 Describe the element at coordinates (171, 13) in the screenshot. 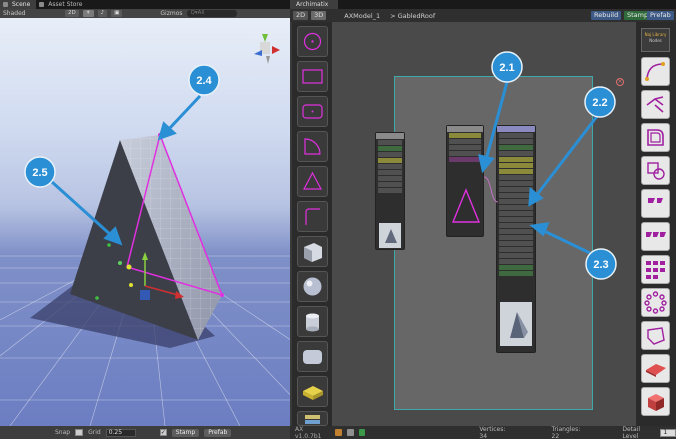

I see `gizmos-dropdown: Gizmos` at that location.